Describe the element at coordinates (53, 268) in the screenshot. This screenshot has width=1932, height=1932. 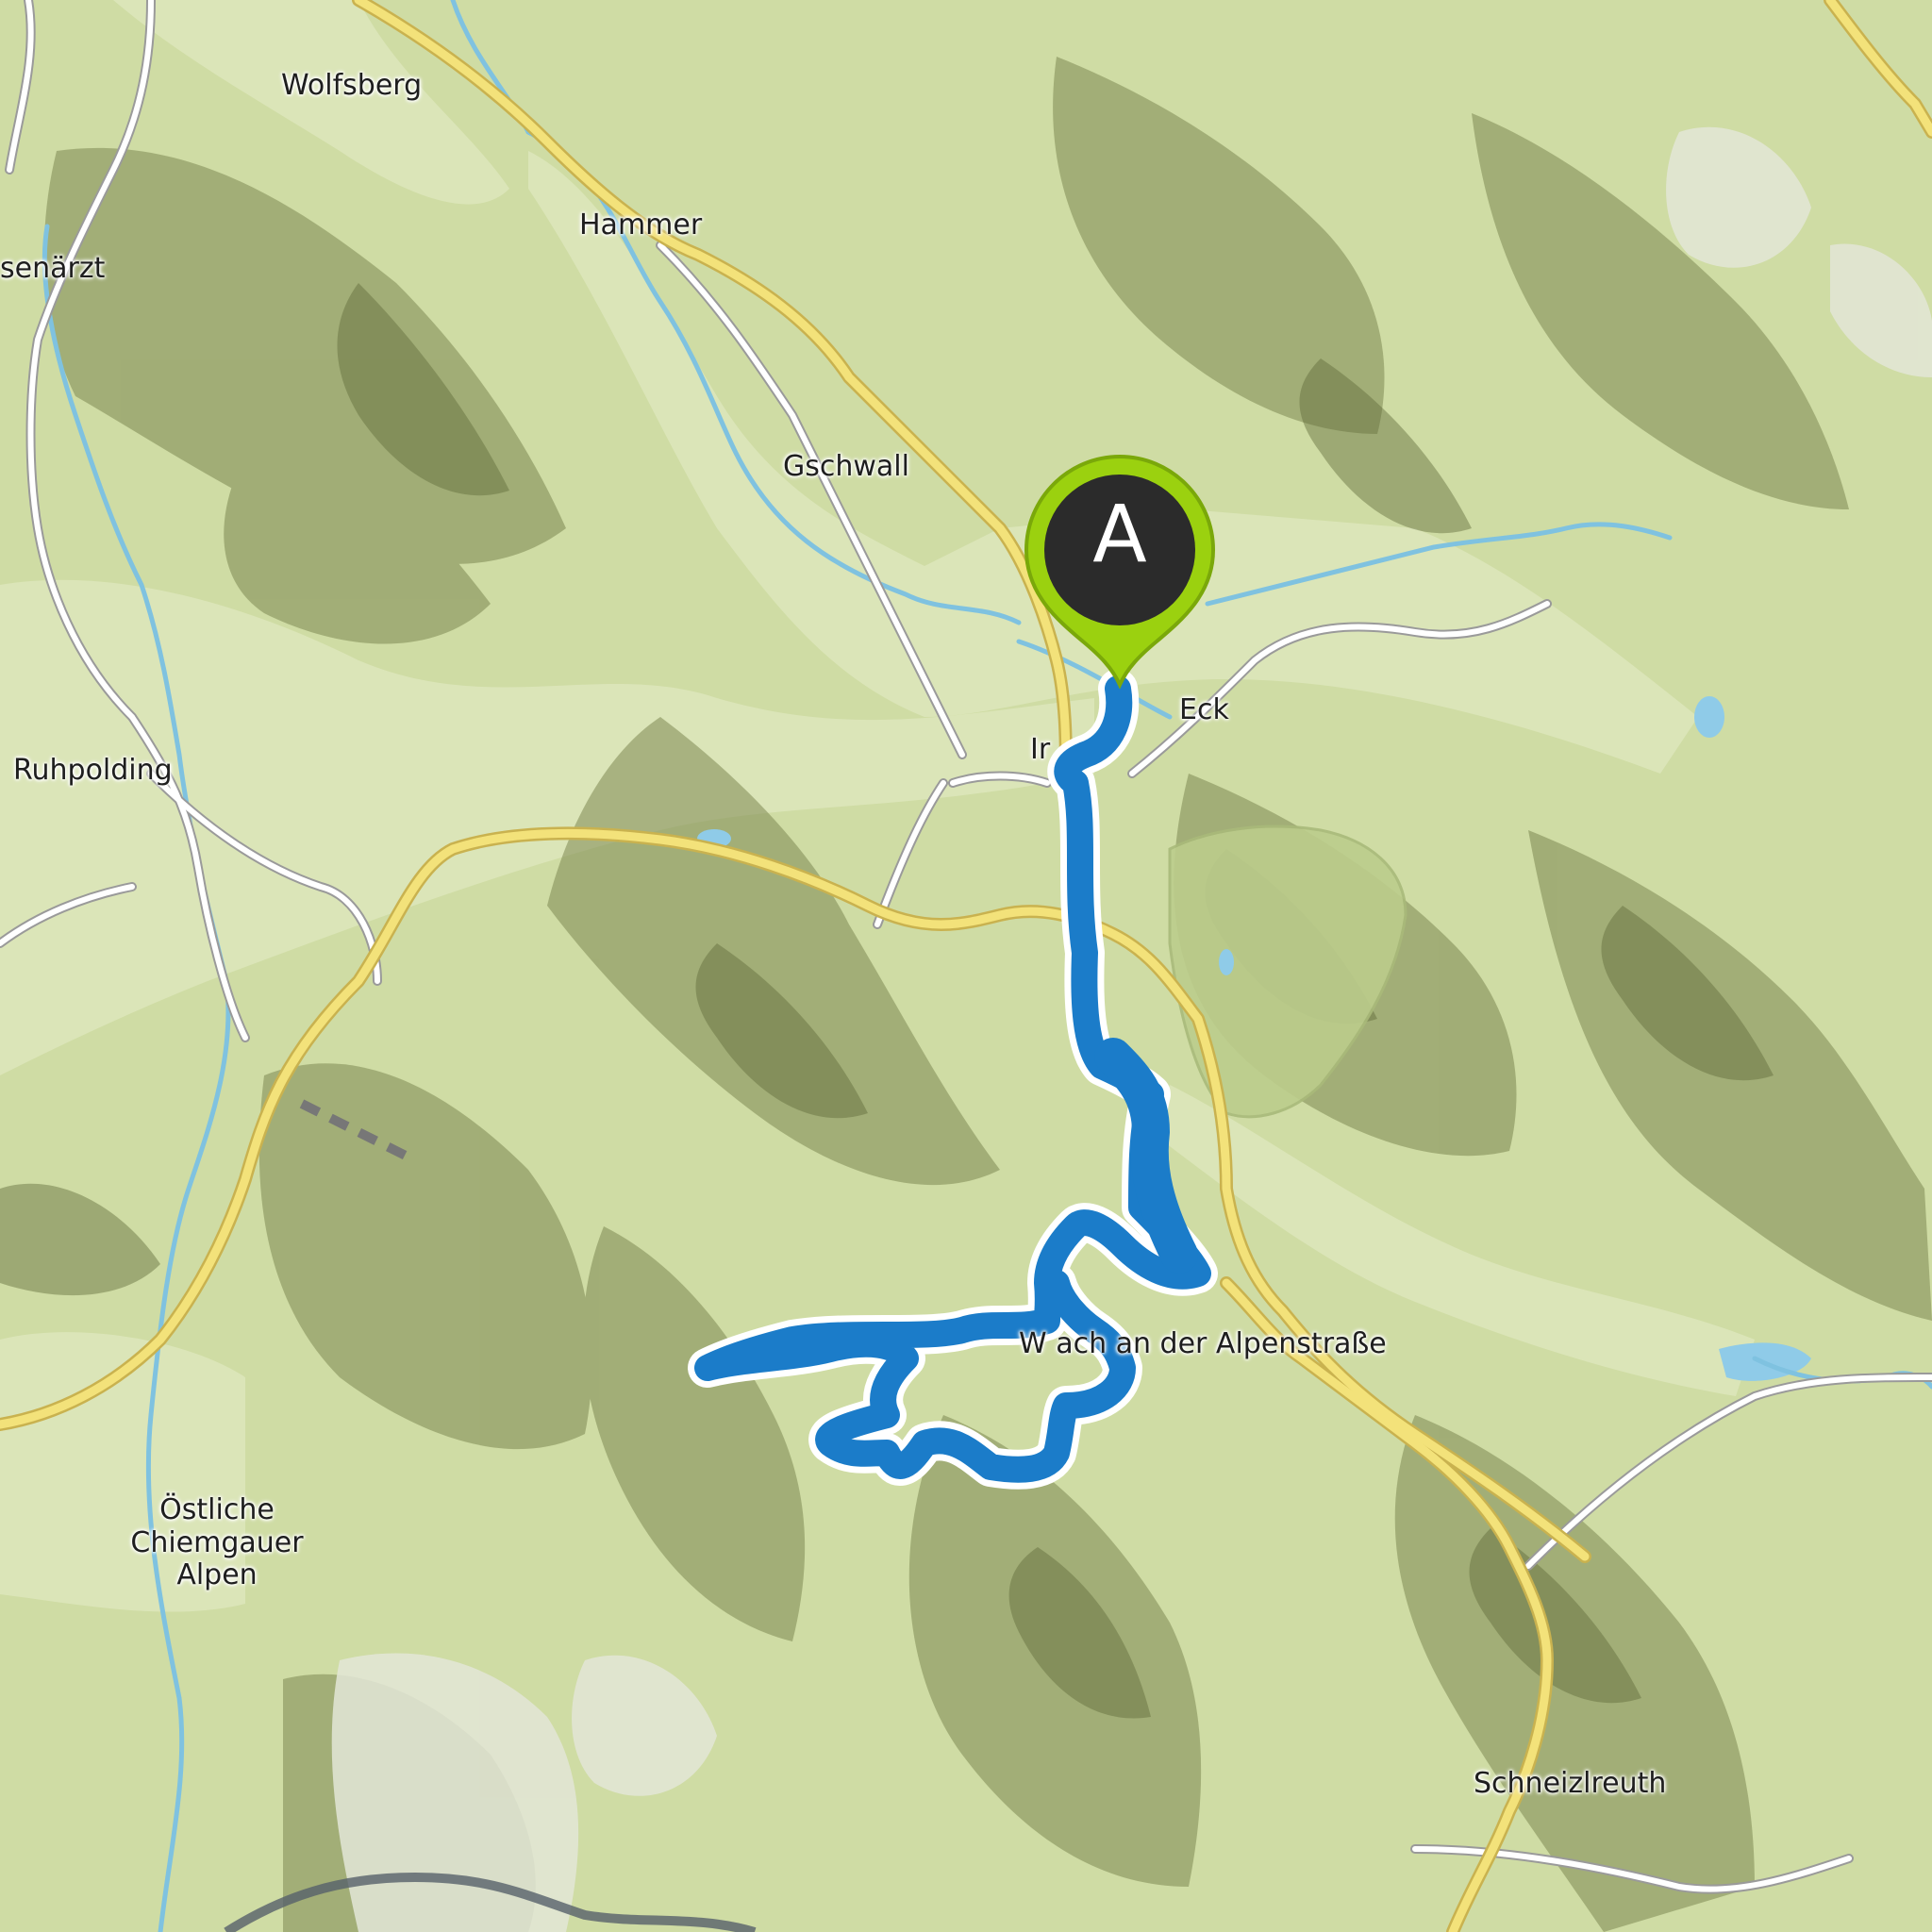
I see `place-label-senarzt: senärzt` at that location.